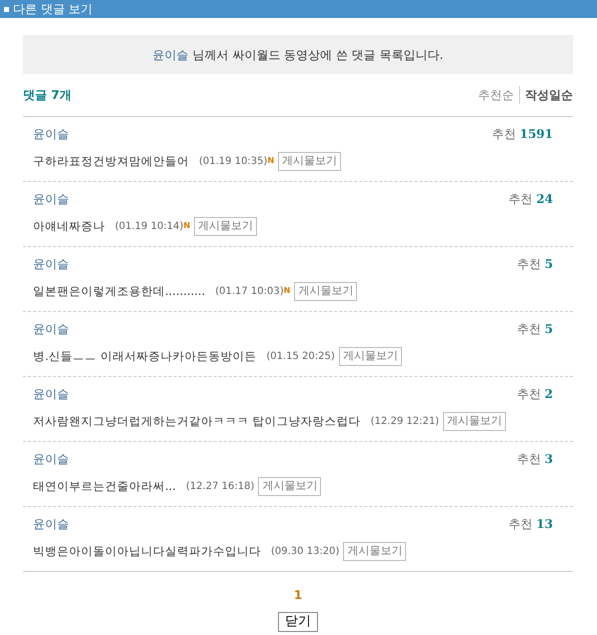 The image size is (597, 635). Describe the element at coordinates (249, 291) in the screenshot. I see `comment-date: (01.17 10:03)` at that location.